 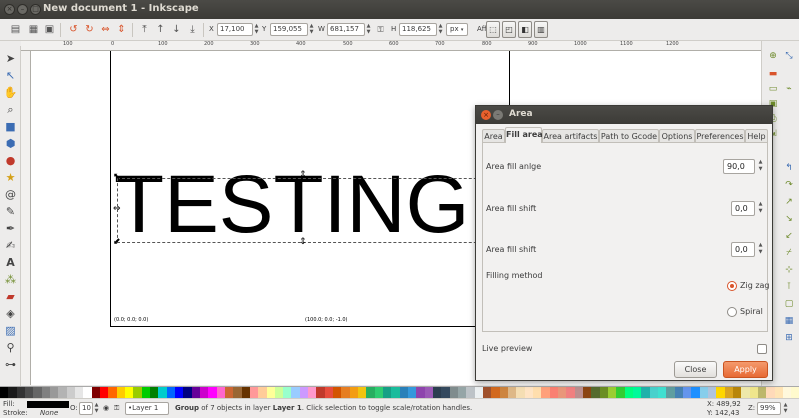 What do you see at coordinates (732, 312) in the screenshot?
I see `spiral-radio` at bounding box center [732, 312].